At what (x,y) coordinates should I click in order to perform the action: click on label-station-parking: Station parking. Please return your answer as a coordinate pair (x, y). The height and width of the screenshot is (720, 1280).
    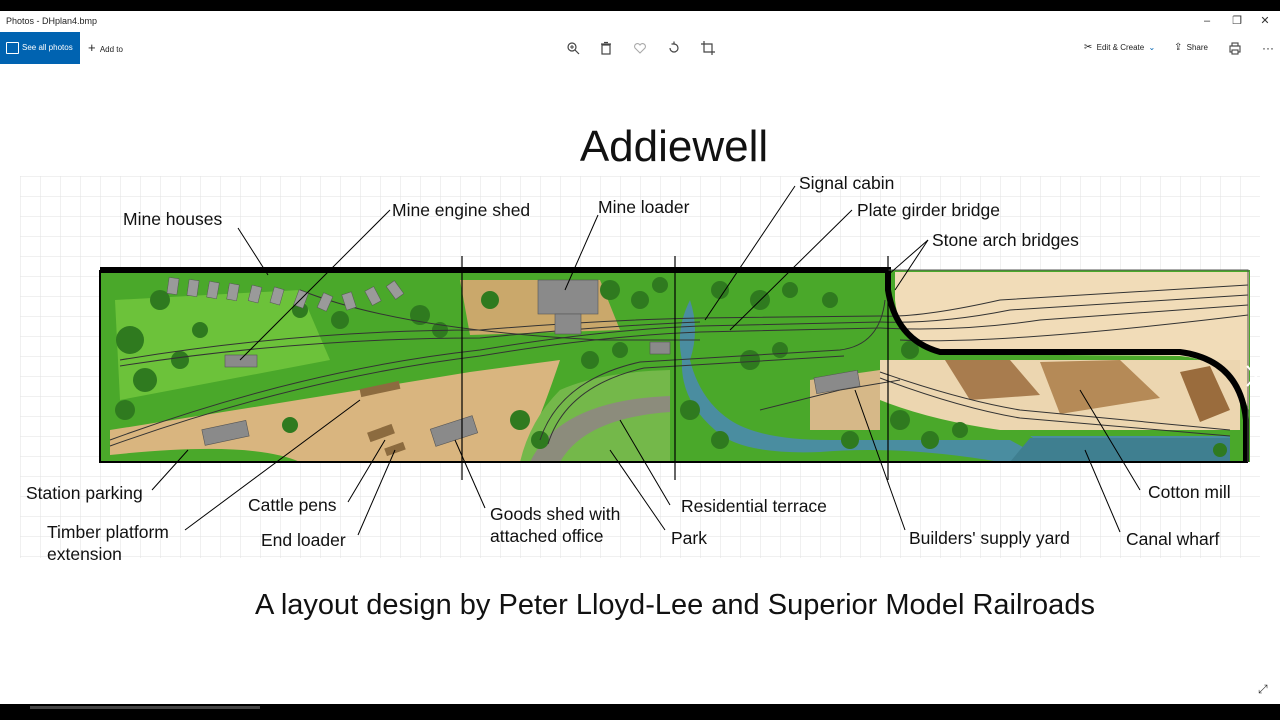
    Looking at the image, I should click on (84, 493).